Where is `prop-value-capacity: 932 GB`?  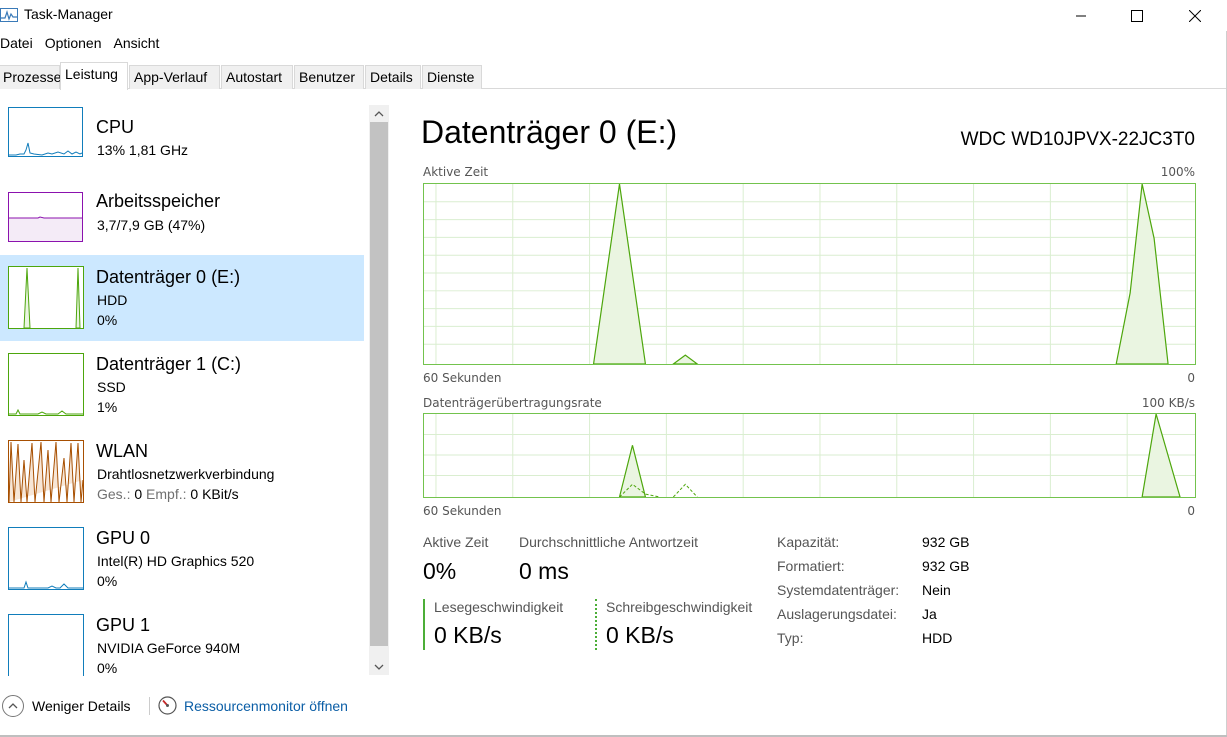
prop-value-capacity: 932 GB is located at coordinates (946, 542).